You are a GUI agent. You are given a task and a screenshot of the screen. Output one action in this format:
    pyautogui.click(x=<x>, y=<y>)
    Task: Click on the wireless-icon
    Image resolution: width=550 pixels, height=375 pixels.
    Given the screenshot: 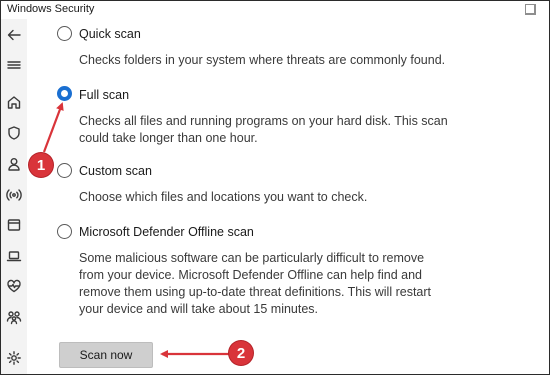 What is the action you would take?
    pyautogui.click(x=14, y=195)
    